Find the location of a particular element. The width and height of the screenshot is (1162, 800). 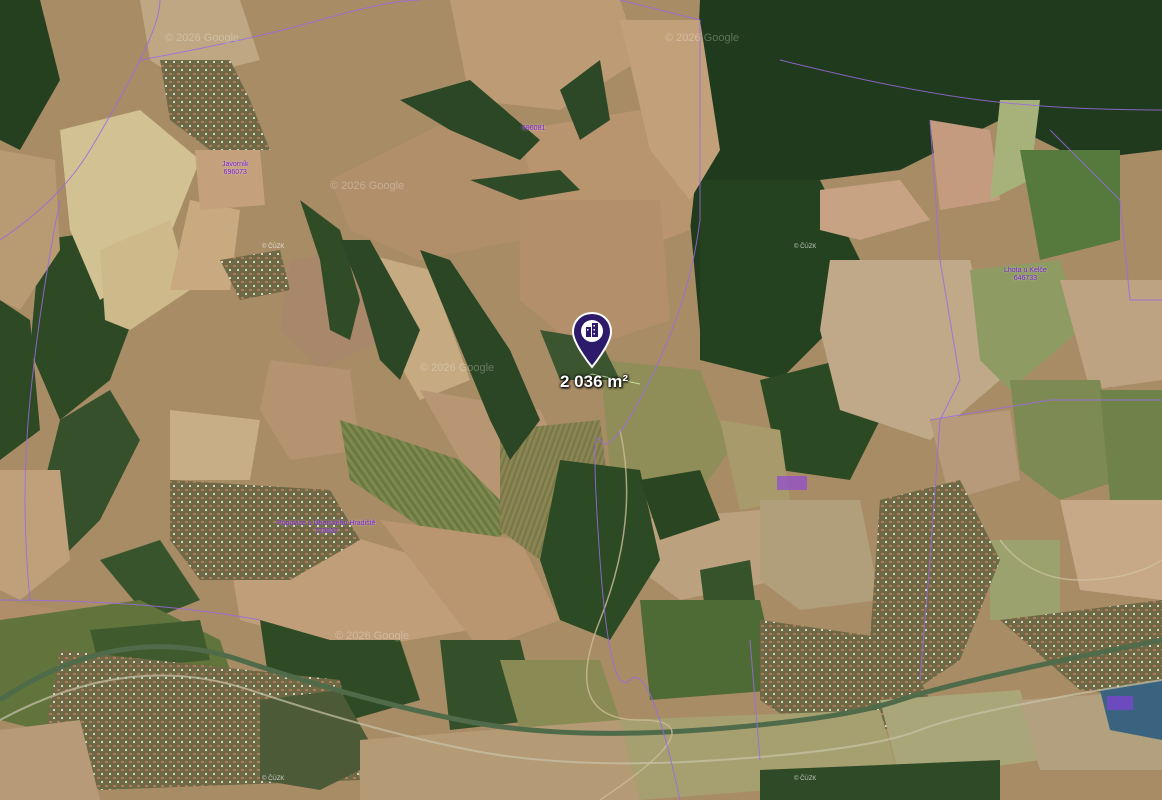

region-label-lhota: Lhota u Kelče 646733 is located at coordinates (1025, 275).